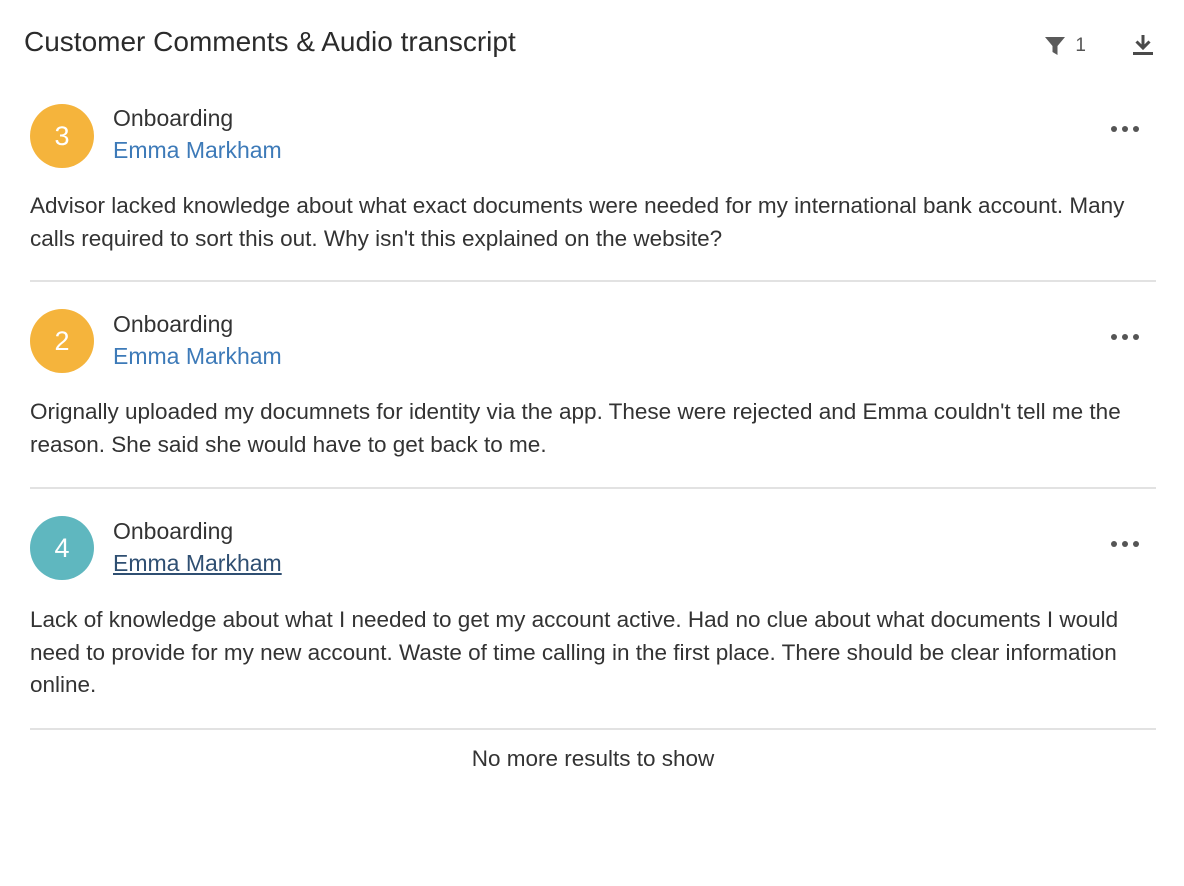 This screenshot has width=1184, height=886. What do you see at coordinates (62, 341) in the screenshot?
I see `score-badge: 2` at bounding box center [62, 341].